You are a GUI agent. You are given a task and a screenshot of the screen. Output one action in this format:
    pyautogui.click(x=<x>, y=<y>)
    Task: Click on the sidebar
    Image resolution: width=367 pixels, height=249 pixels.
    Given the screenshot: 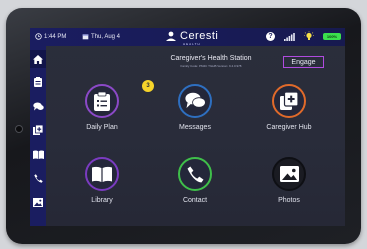 What is the action you would take?
    pyautogui.click(x=38, y=136)
    